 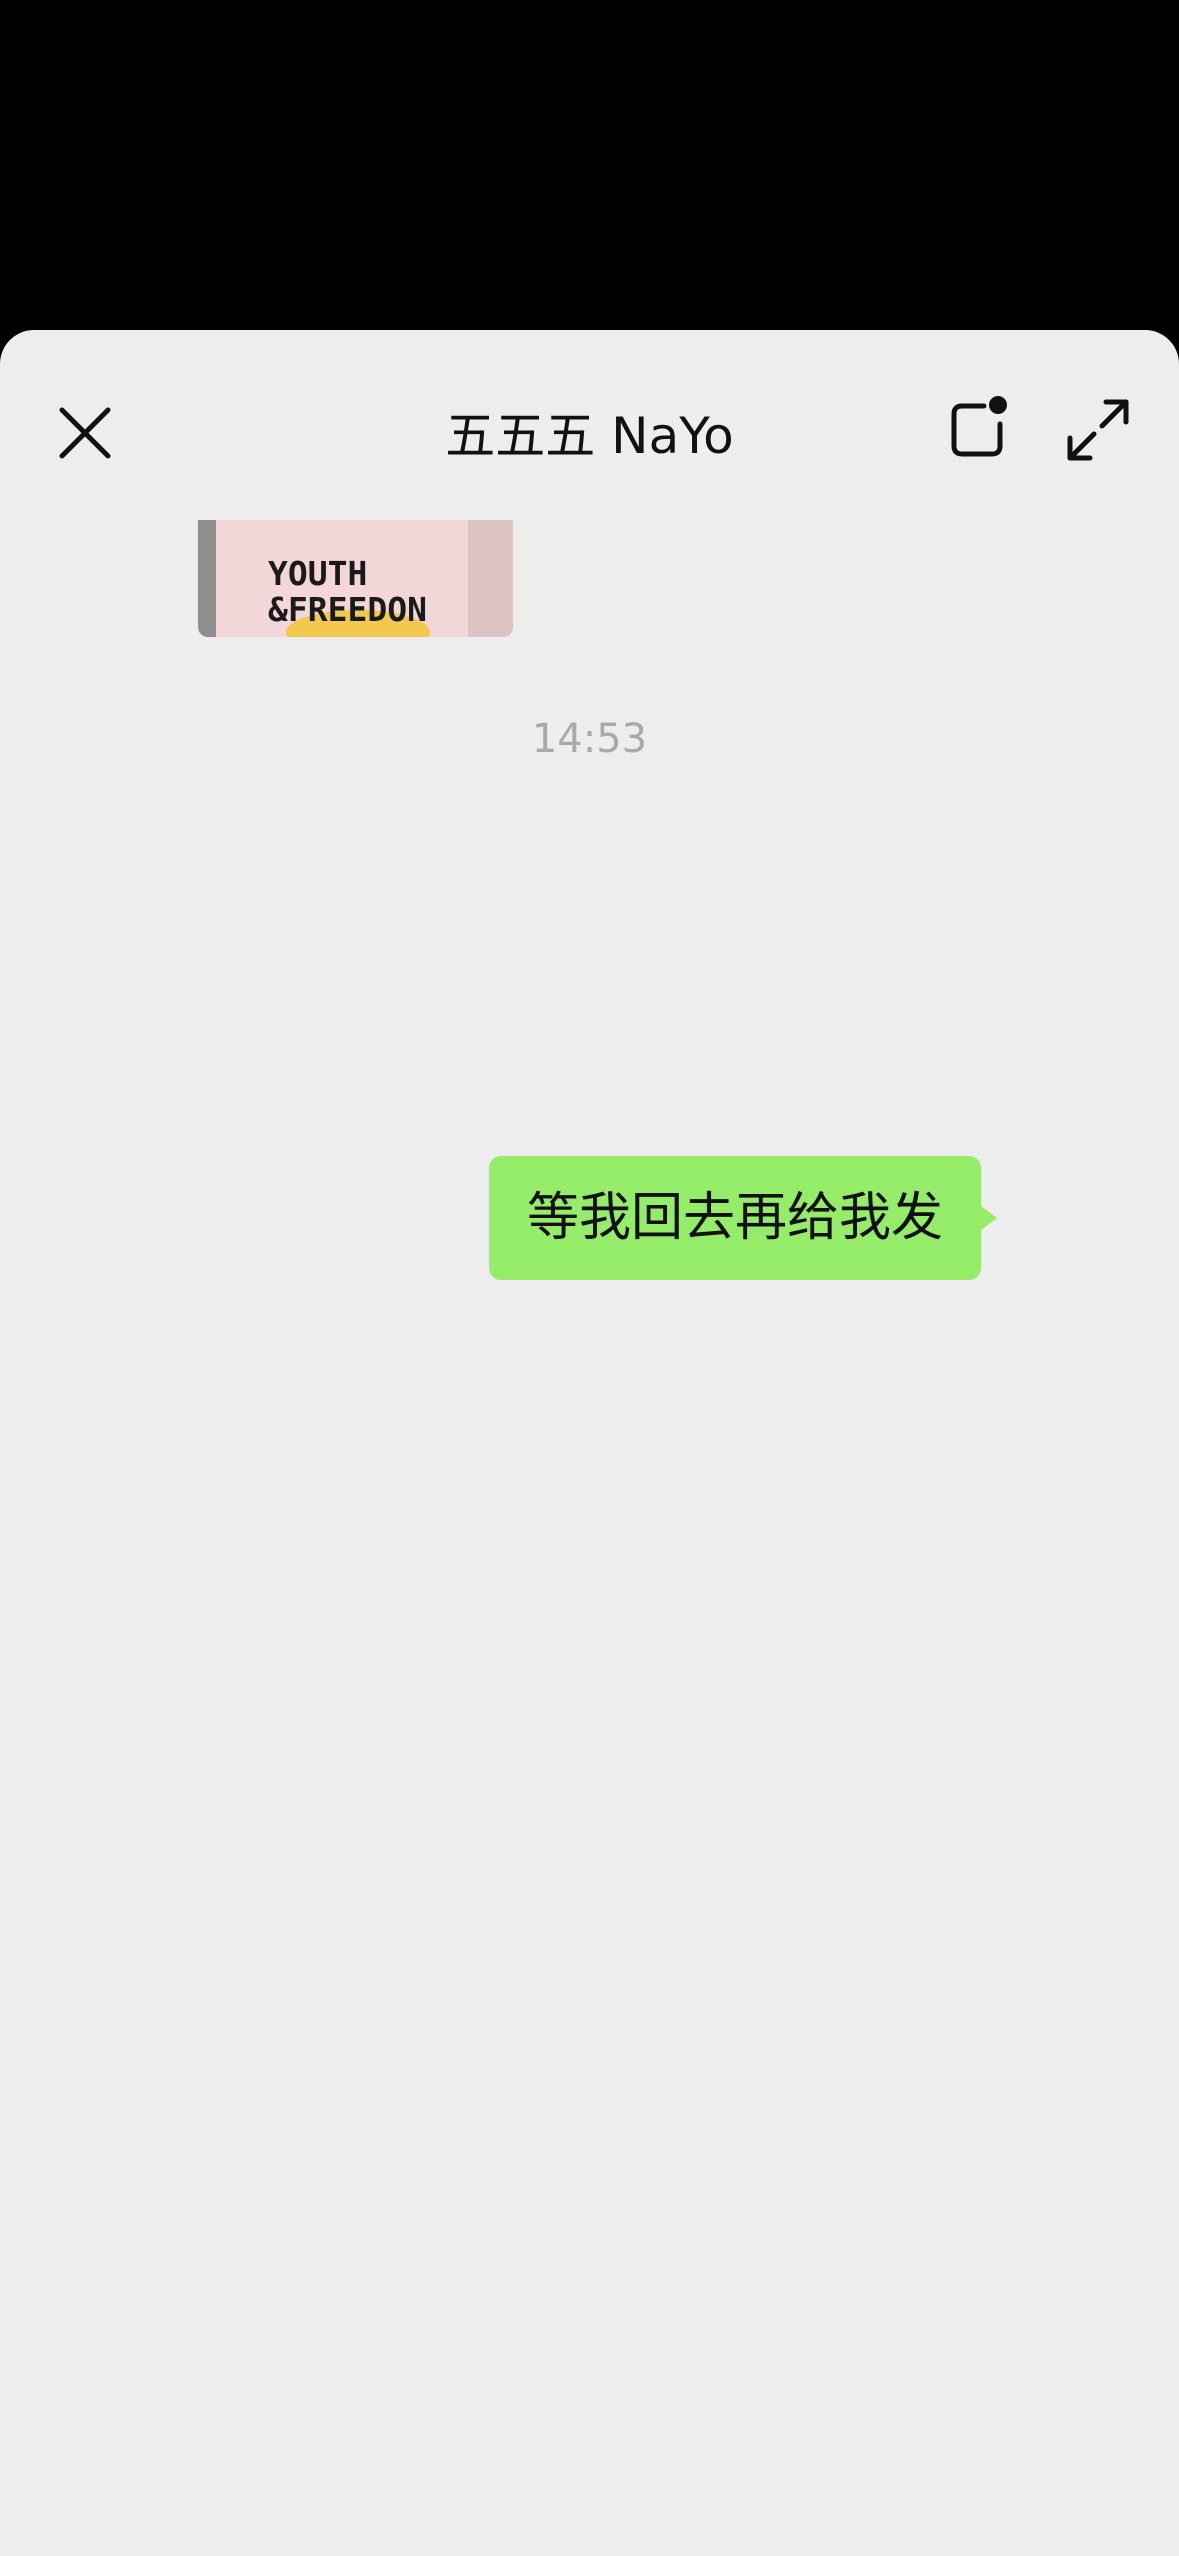 I want to click on expand-icon, so click(x=1098, y=430).